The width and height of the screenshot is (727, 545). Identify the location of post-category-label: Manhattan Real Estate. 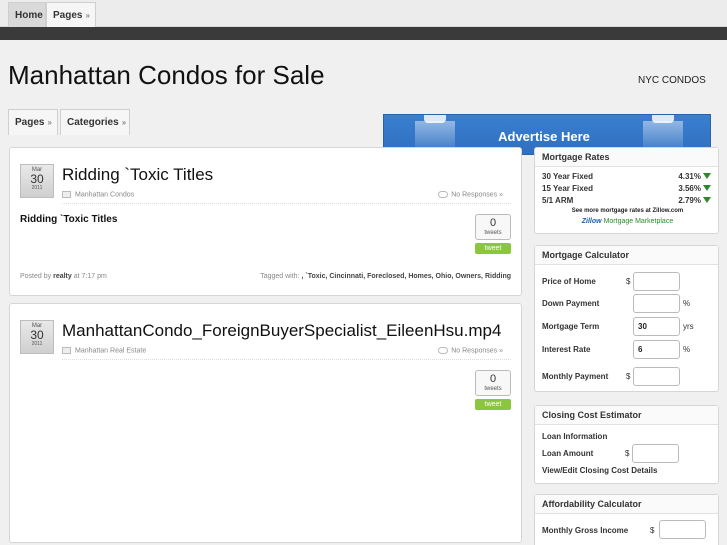
(111, 351).